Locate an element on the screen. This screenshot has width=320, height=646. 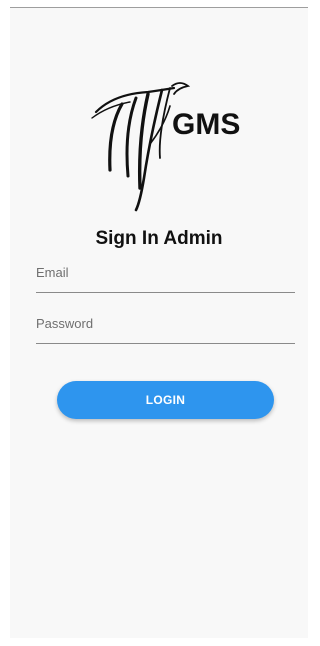
login-button: LOGIN is located at coordinates (165, 400).